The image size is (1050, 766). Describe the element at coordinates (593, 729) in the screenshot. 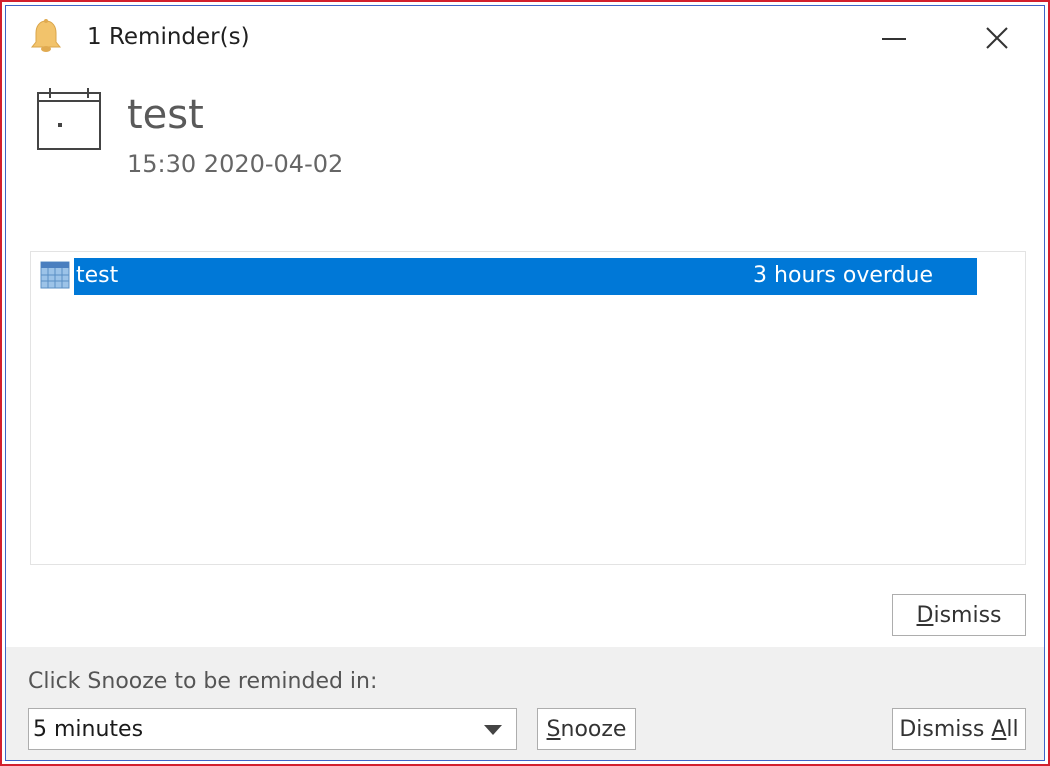

I see `snooze-button-label: nooze` at that location.